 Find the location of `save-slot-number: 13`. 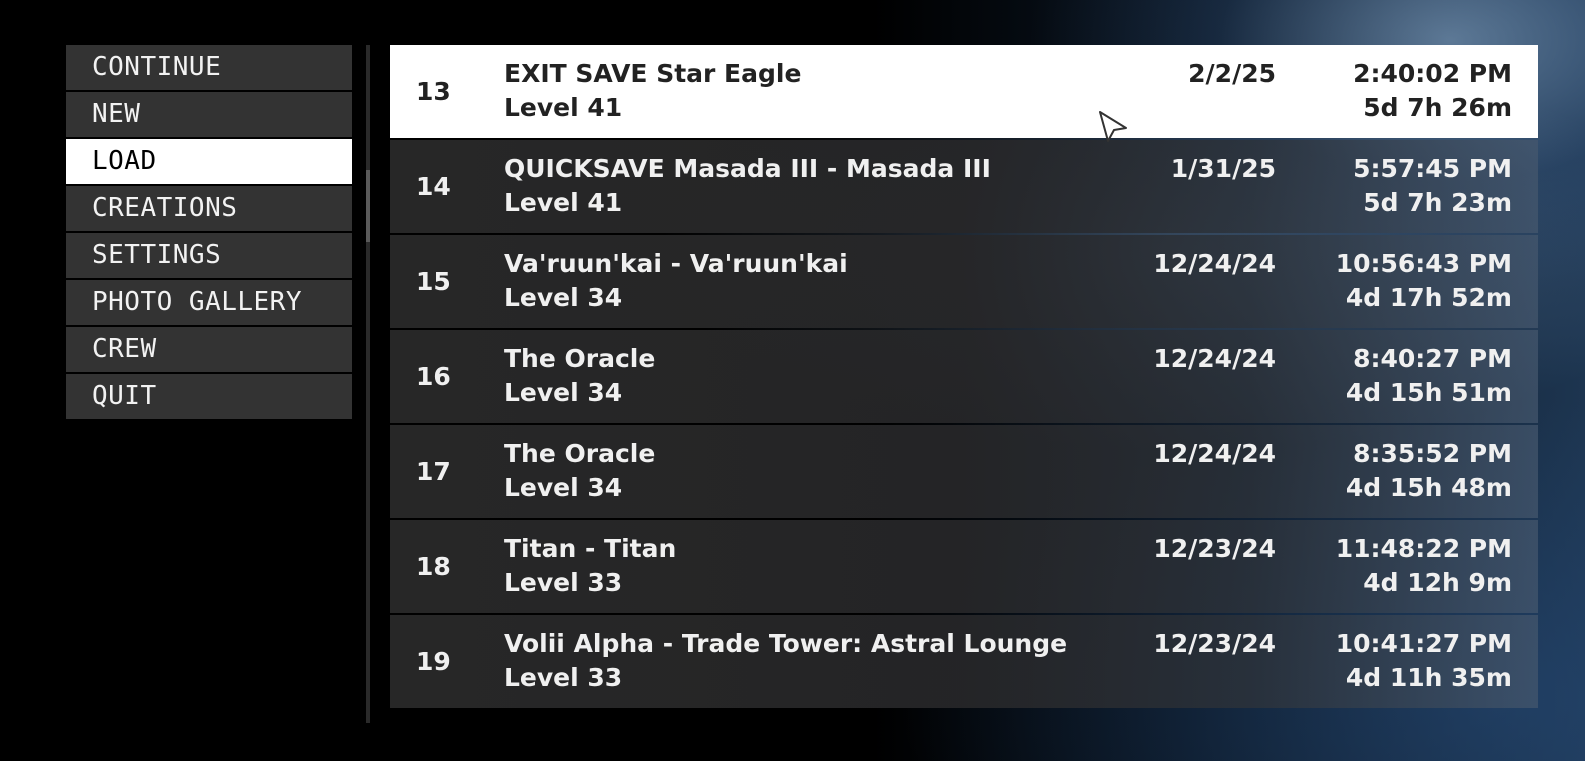

save-slot-number: 13 is located at coordinates (433, 91).